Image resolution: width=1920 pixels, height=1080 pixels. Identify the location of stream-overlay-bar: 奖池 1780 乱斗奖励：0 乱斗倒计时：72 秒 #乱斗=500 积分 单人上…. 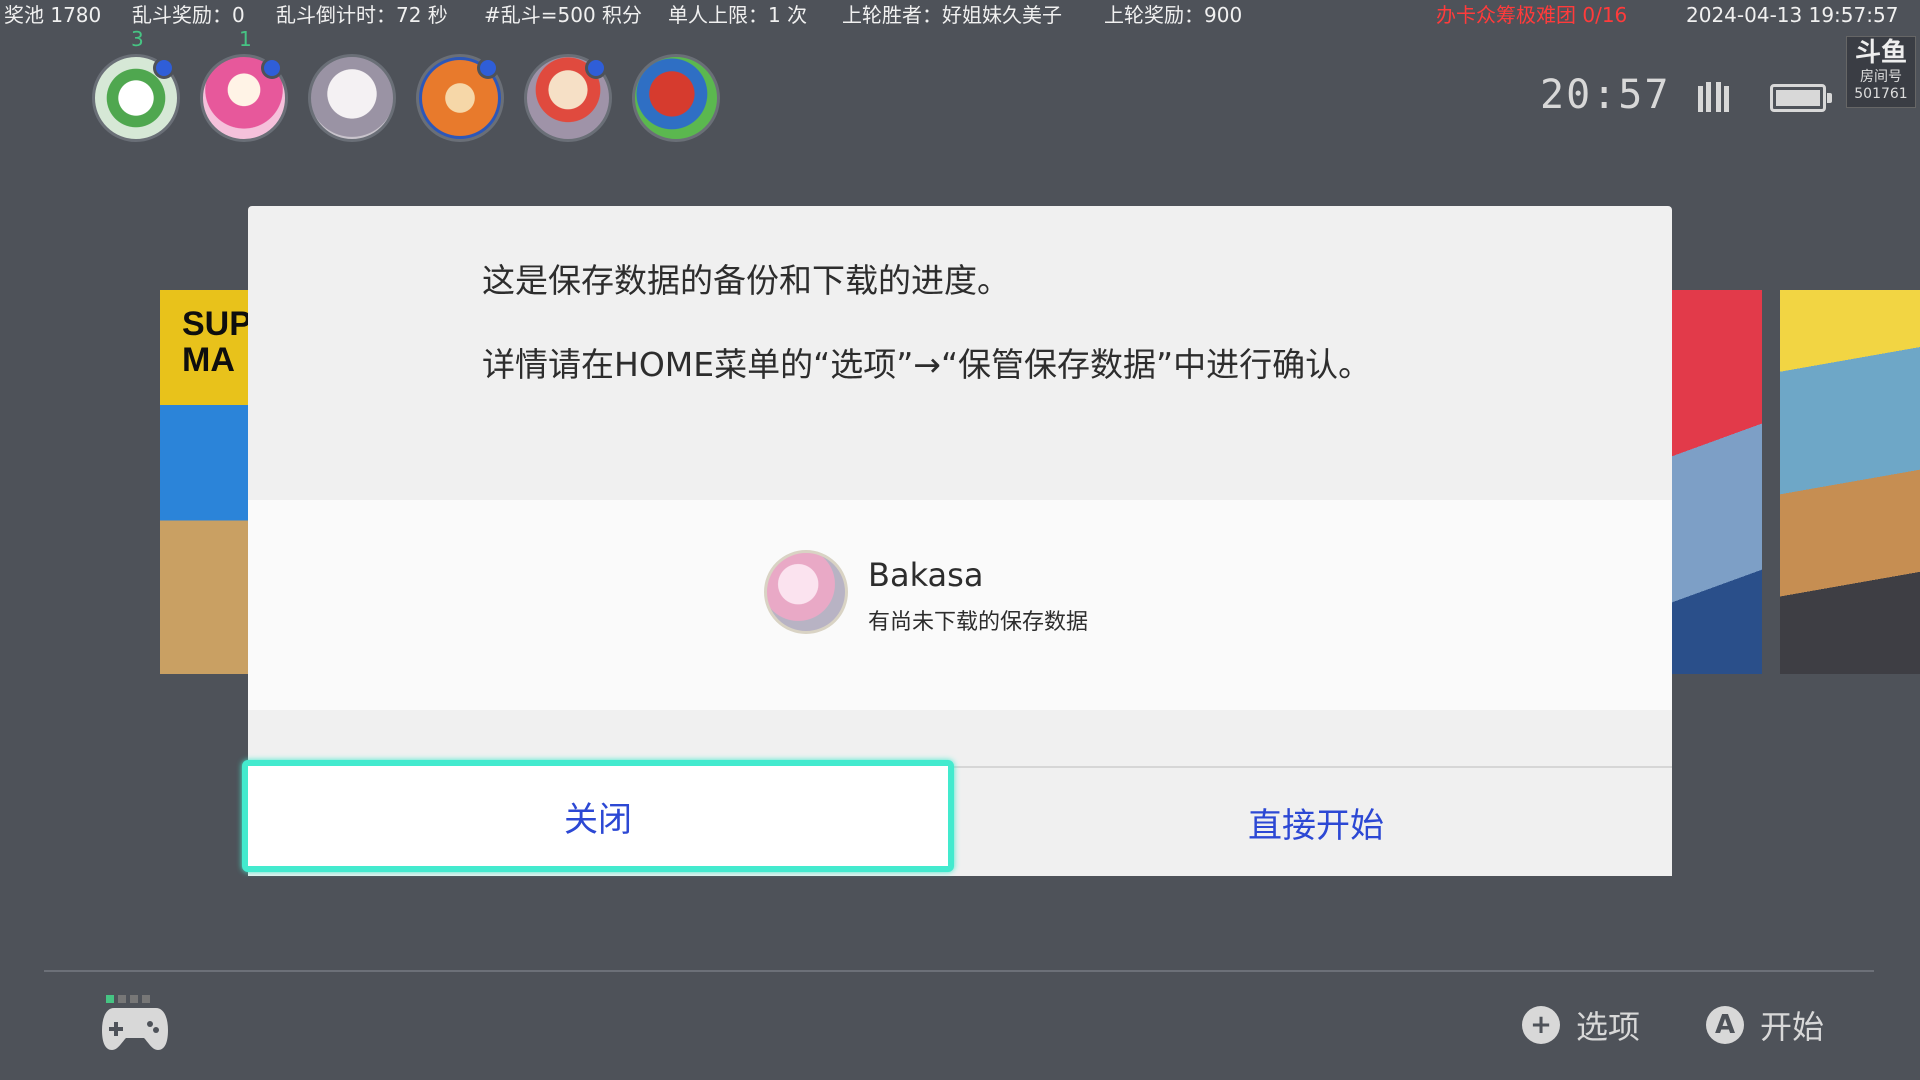
(960, 15).